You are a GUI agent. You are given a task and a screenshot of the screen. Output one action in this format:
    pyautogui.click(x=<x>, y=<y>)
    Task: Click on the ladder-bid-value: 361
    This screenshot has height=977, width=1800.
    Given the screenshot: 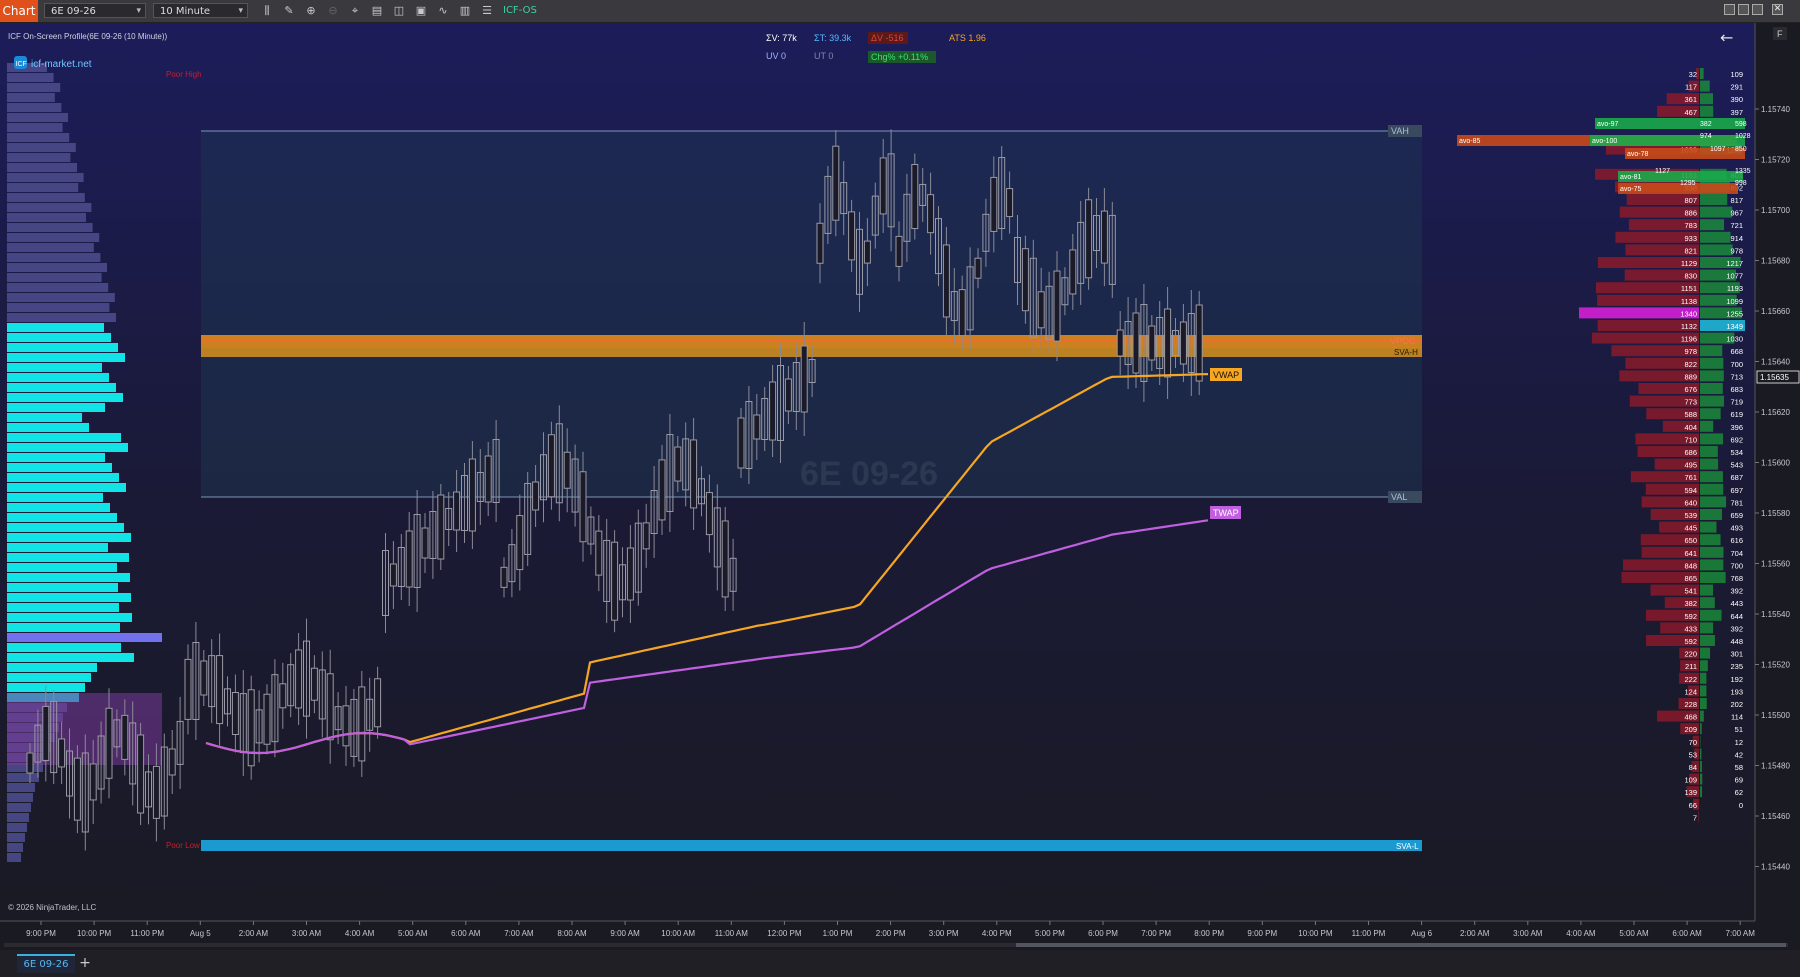 What is the action you would take?
    pyautogui.click(x=1690, y=99)
    